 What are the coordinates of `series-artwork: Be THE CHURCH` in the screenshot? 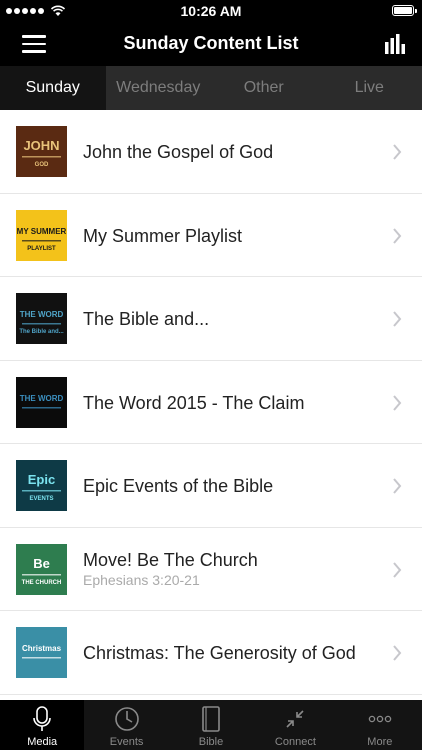 It's located at (41, 569).